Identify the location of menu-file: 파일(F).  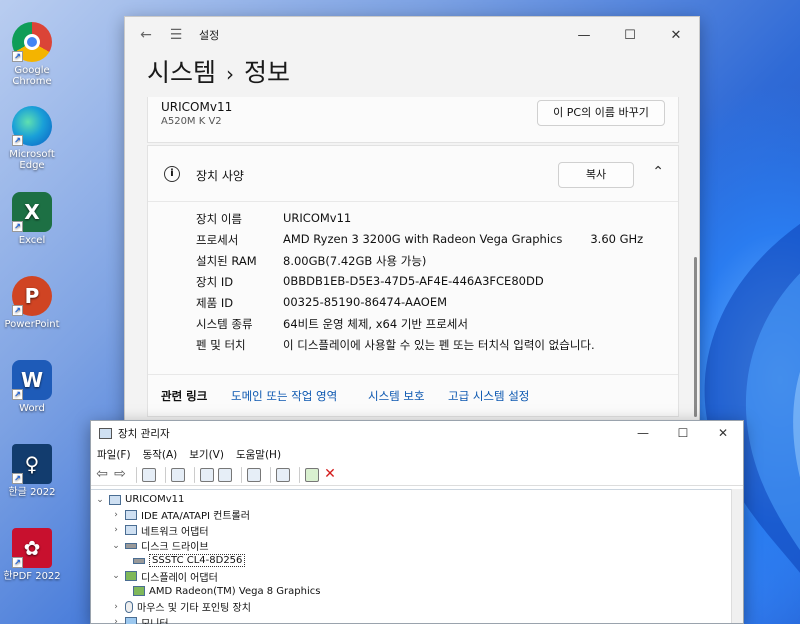
(114, 454).